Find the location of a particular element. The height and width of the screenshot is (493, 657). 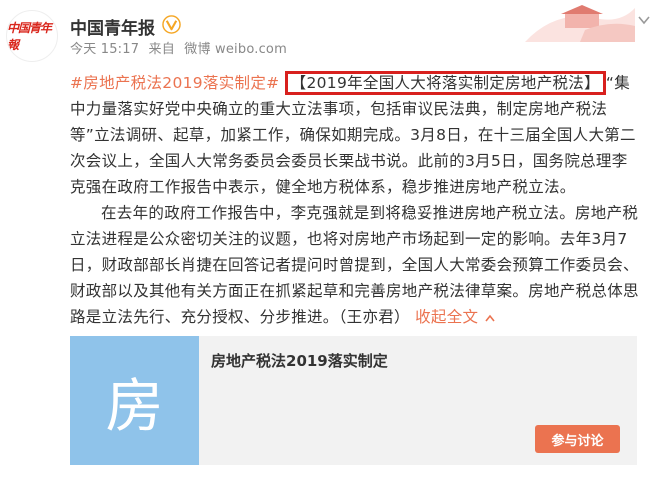

collapse-label: 收起全文 is located at coordinates (447, 317).